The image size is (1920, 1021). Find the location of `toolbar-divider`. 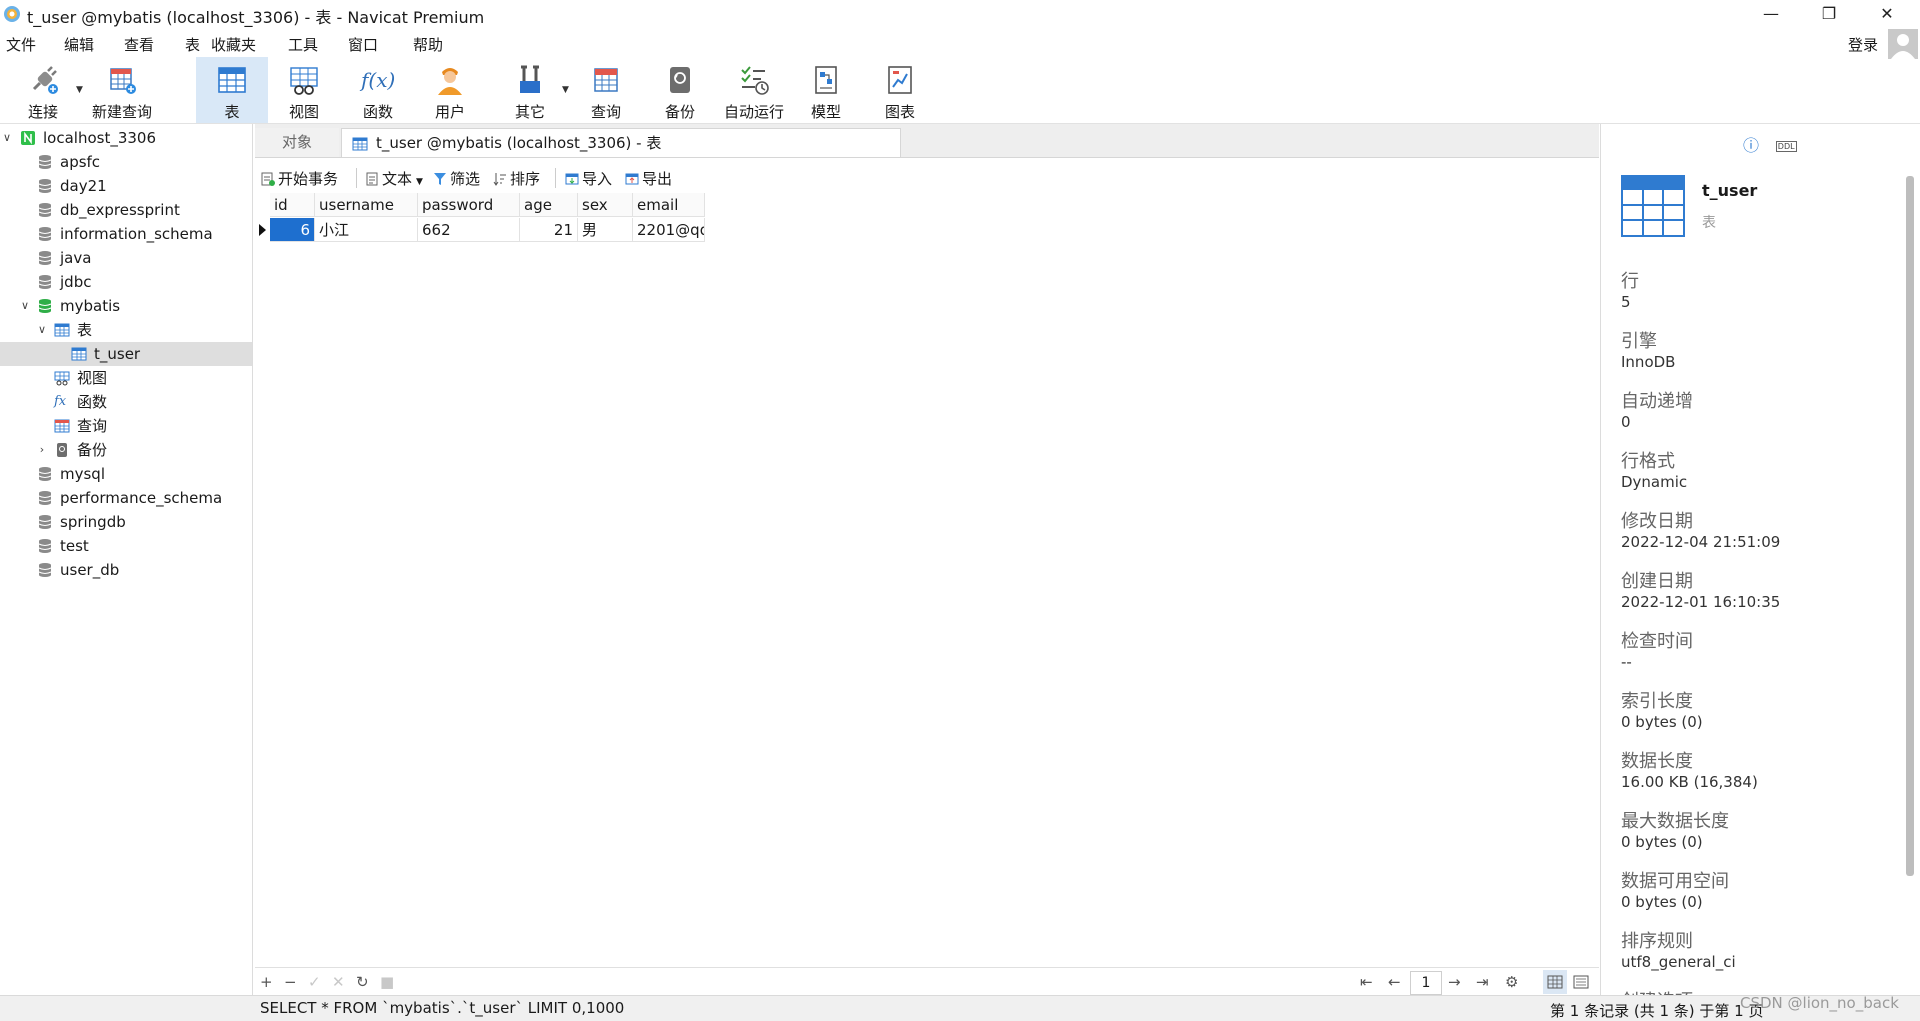

toolbar-divider is located at coordinates (555, 178).